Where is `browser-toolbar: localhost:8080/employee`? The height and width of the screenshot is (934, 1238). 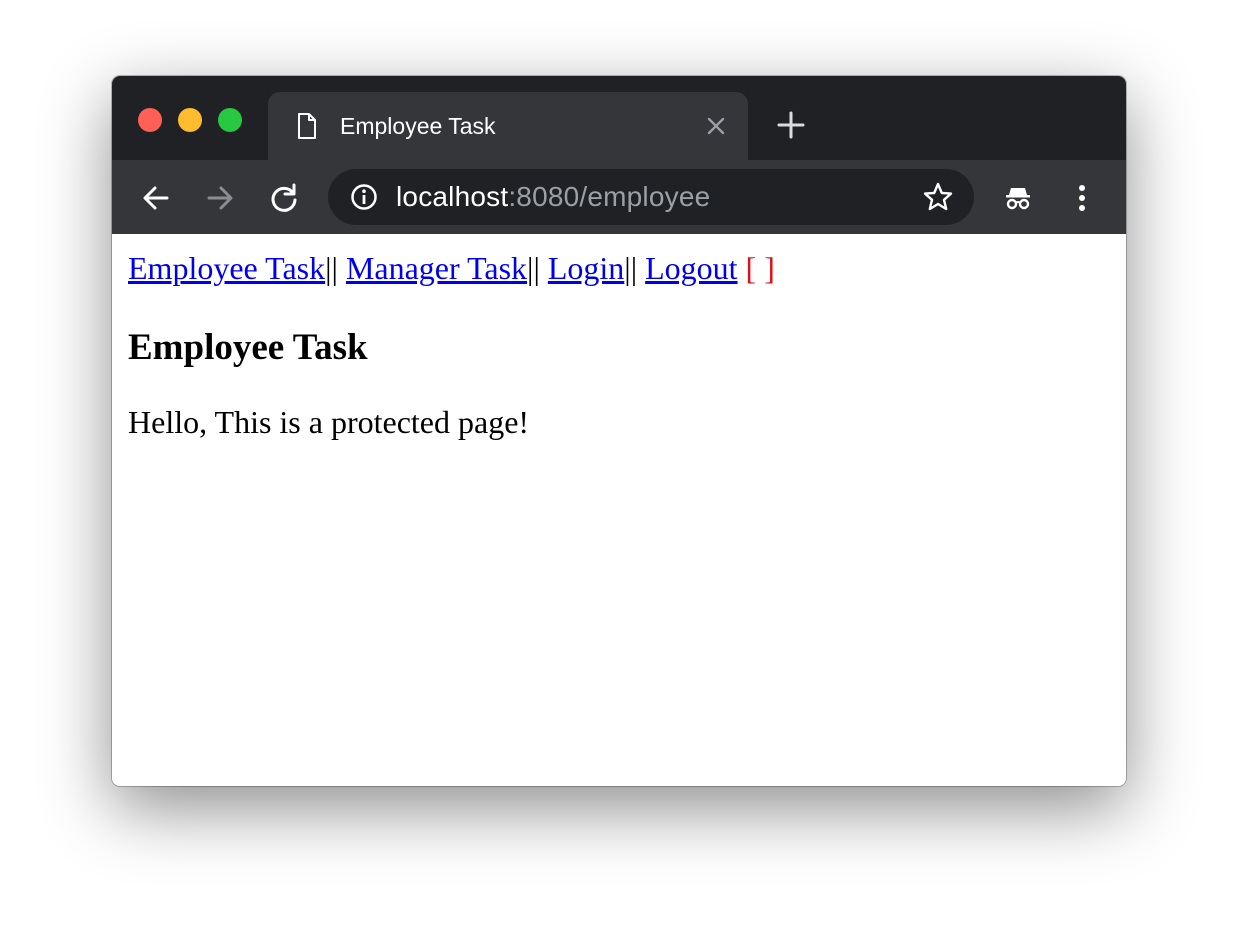 browser-toolbar: localhost:8080/employee is located at coordinates (619, 197).